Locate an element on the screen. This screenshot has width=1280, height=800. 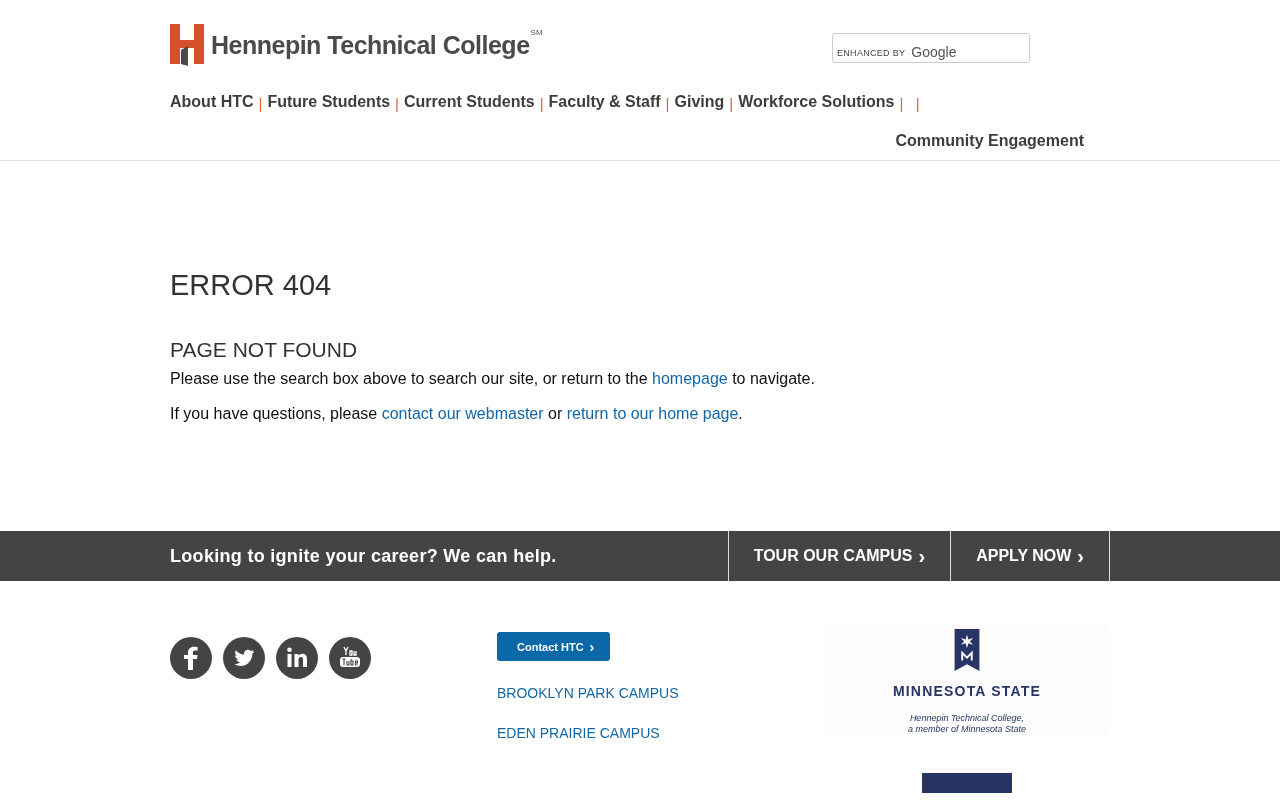
search-brand: Google is located at coordinates (934, 52).